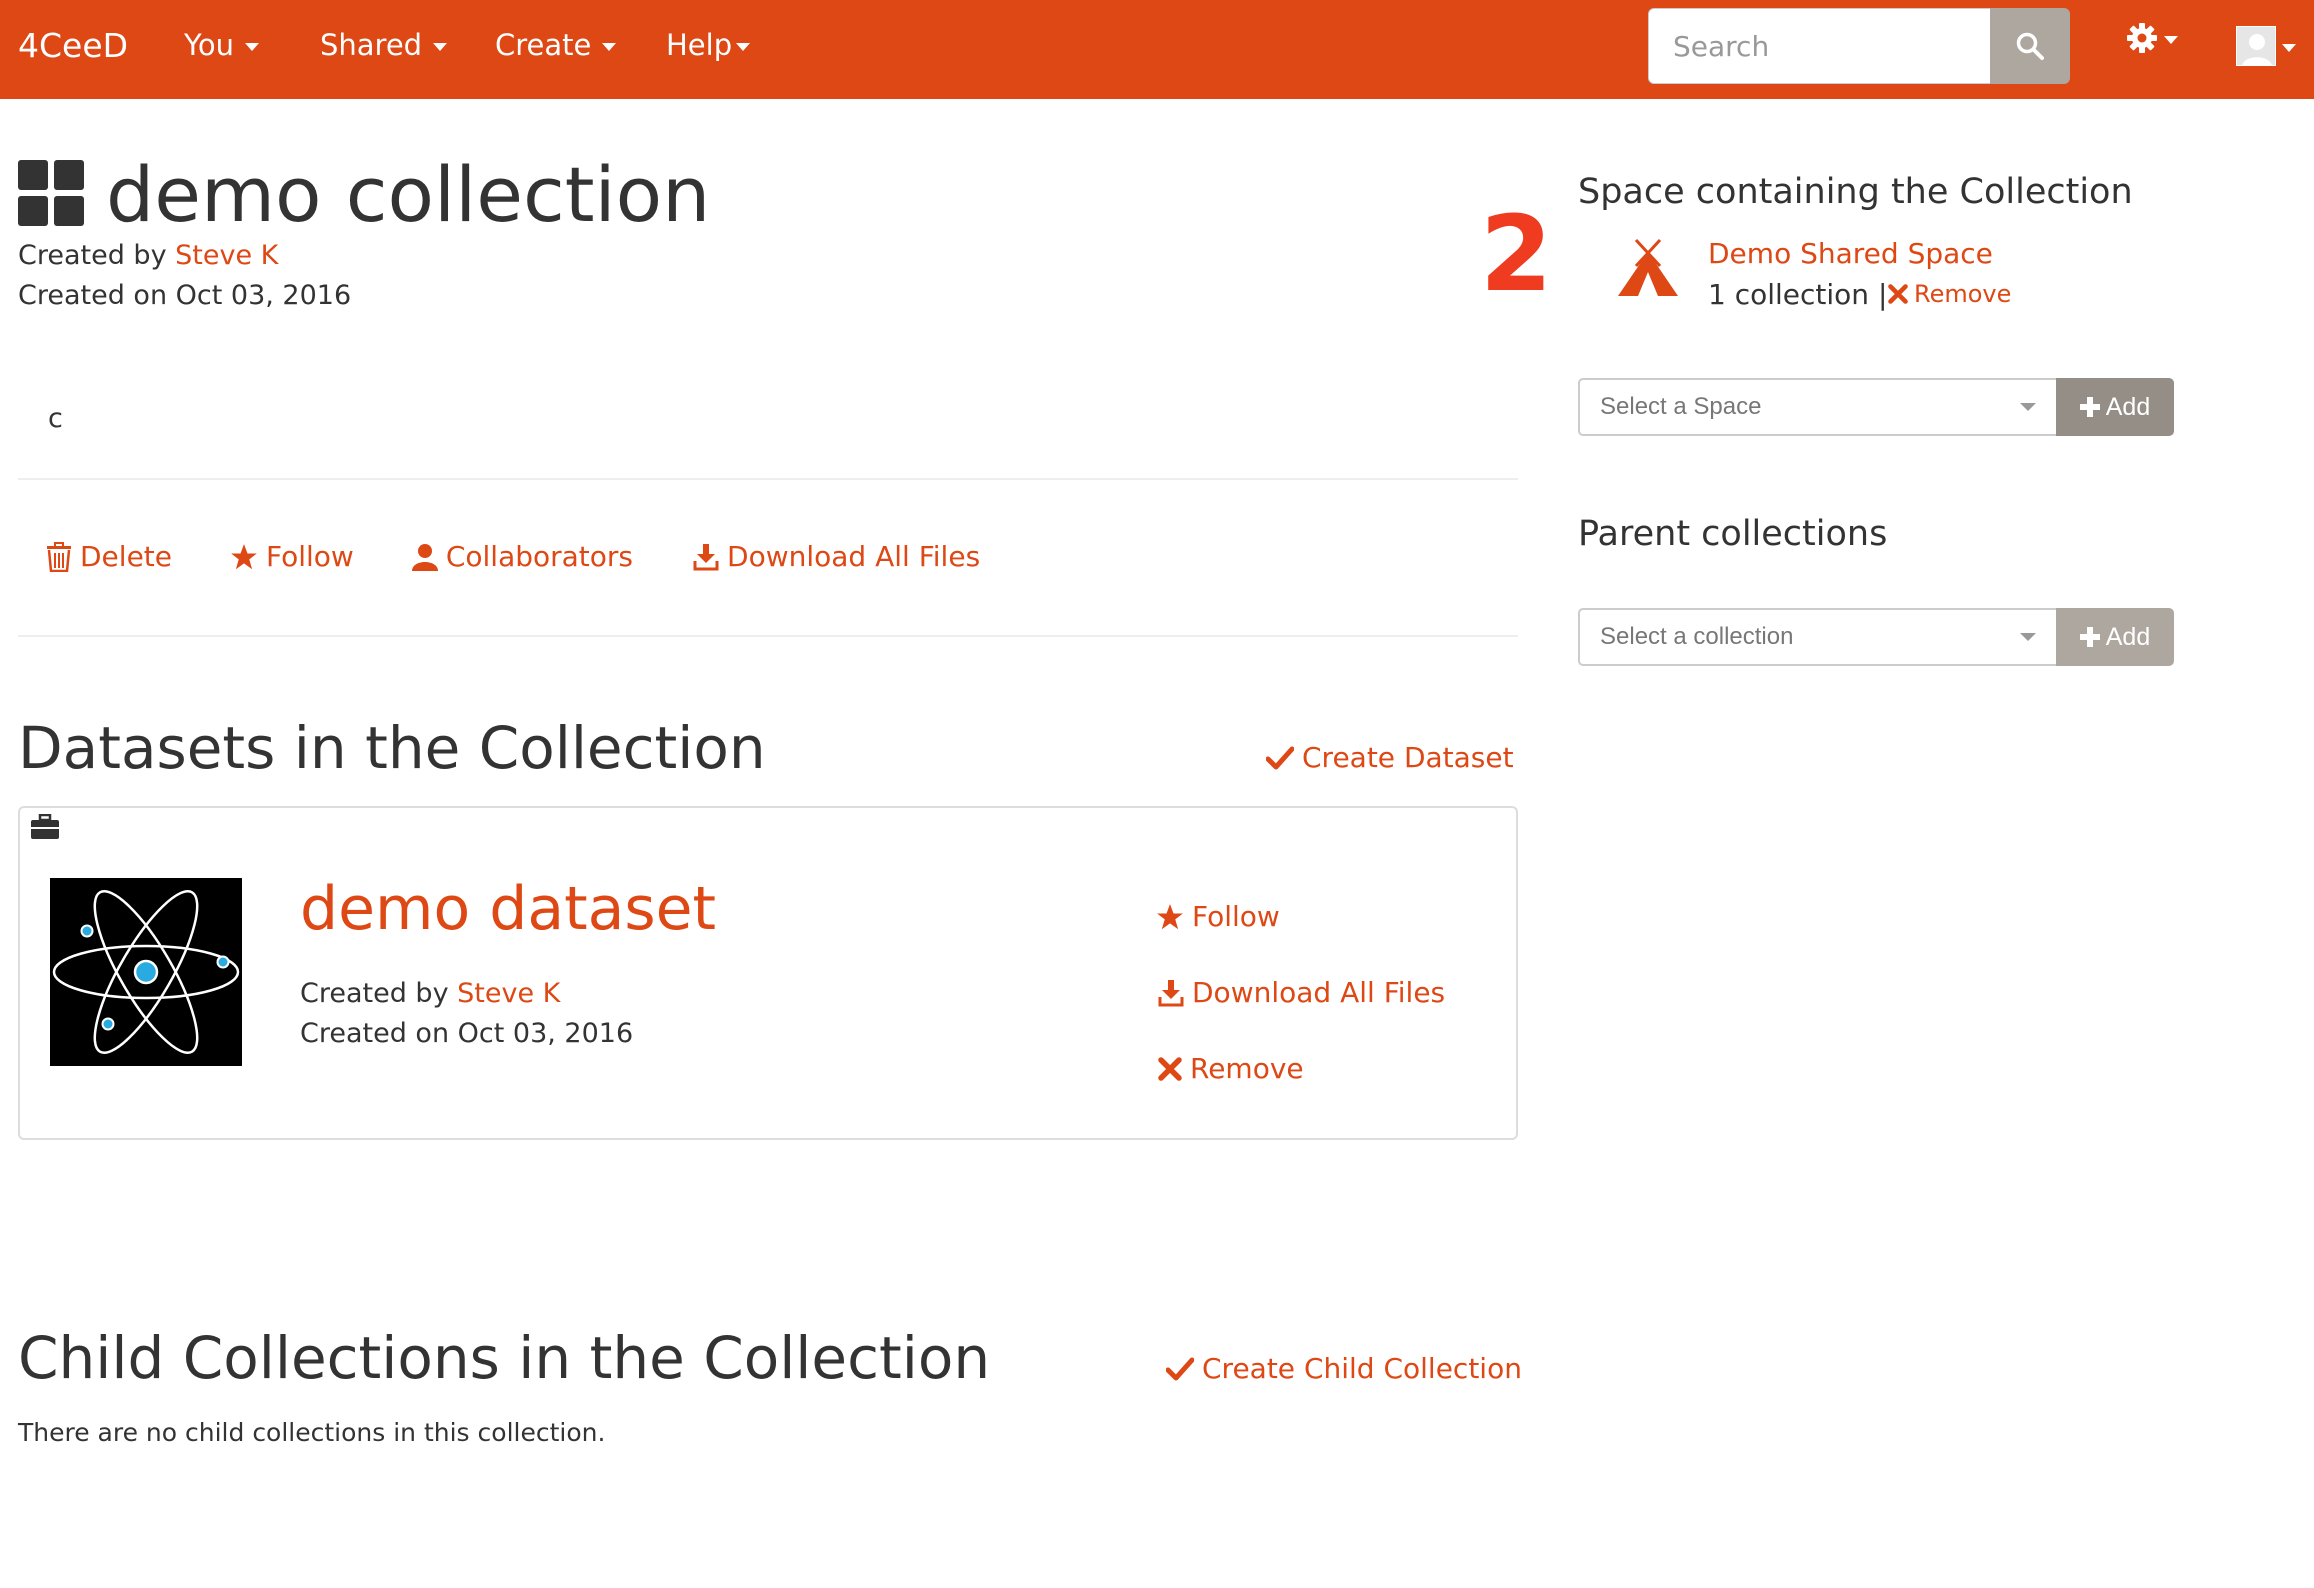 This screenshot has height=1588, width=2314. I want to click on user-avatar, so click(2256, 46).